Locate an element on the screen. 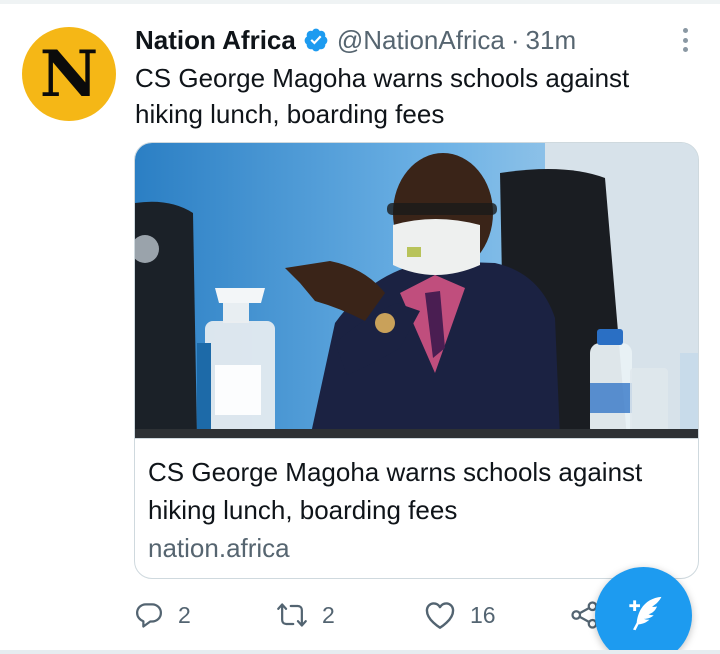 Image resolution: width=720 pixels, height=654 pixels. tweet-header: Nation Africa @NationAfrica · 31m is located at coordinates (355, 40).